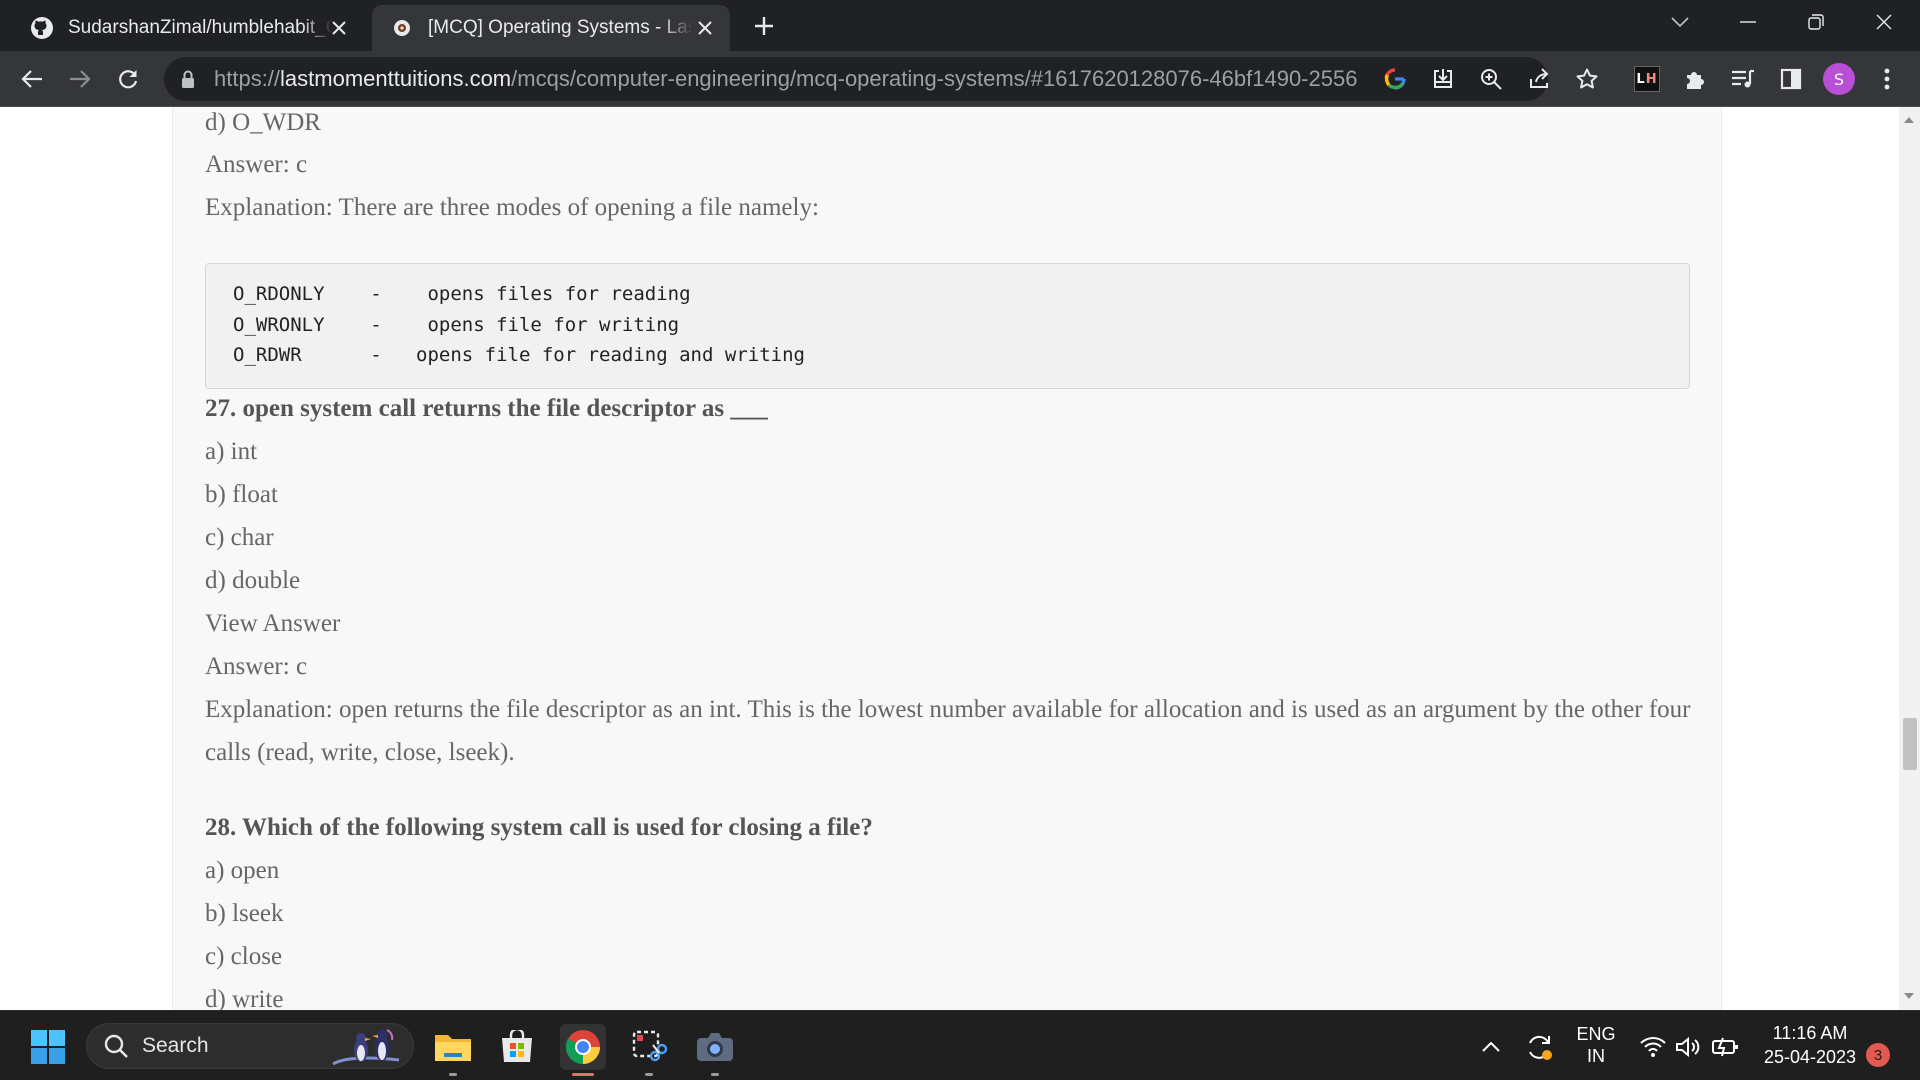  What do you see at coordinates (128, 79) in the screenshot?
I see `reload-button` at bounding box center [128, 79].